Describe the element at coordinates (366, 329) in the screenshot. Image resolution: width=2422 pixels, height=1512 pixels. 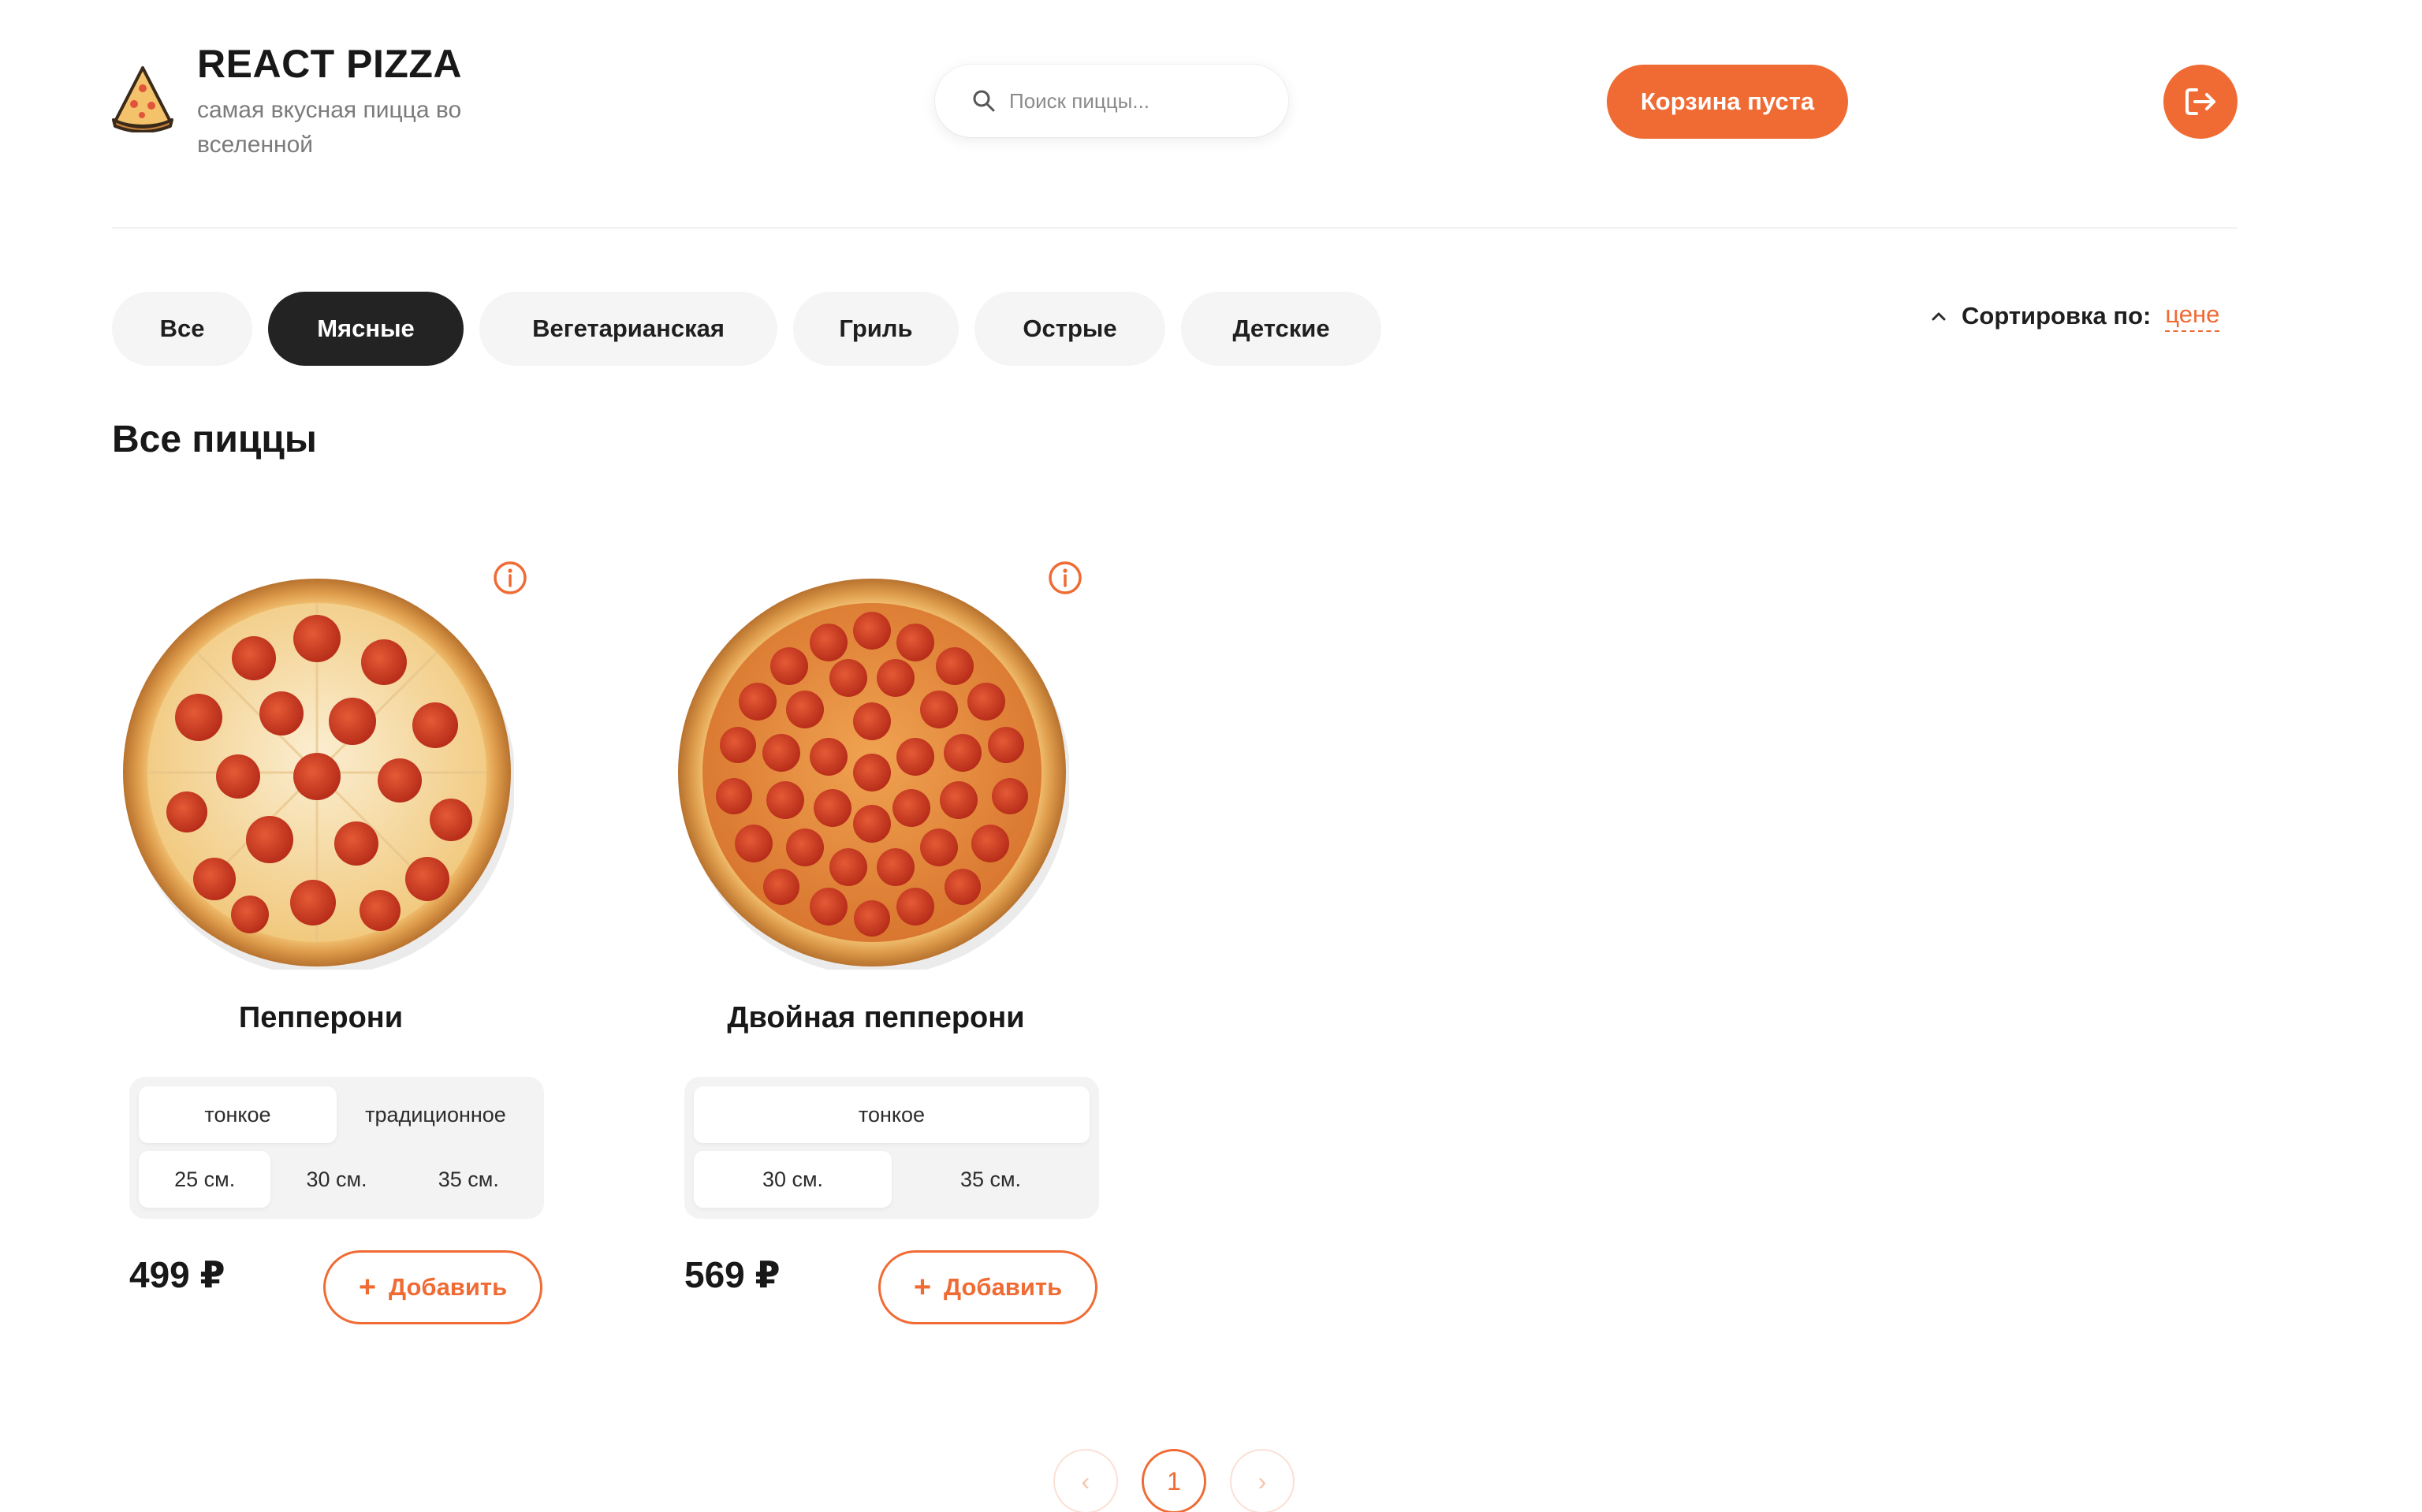
I see `category-meat: Мясные` at that location.